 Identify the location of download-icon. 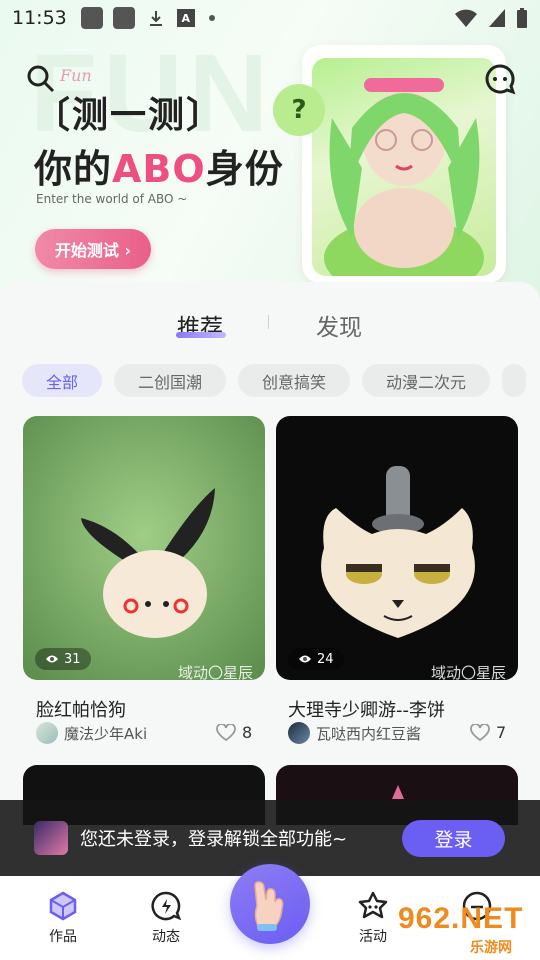
(156, 18).